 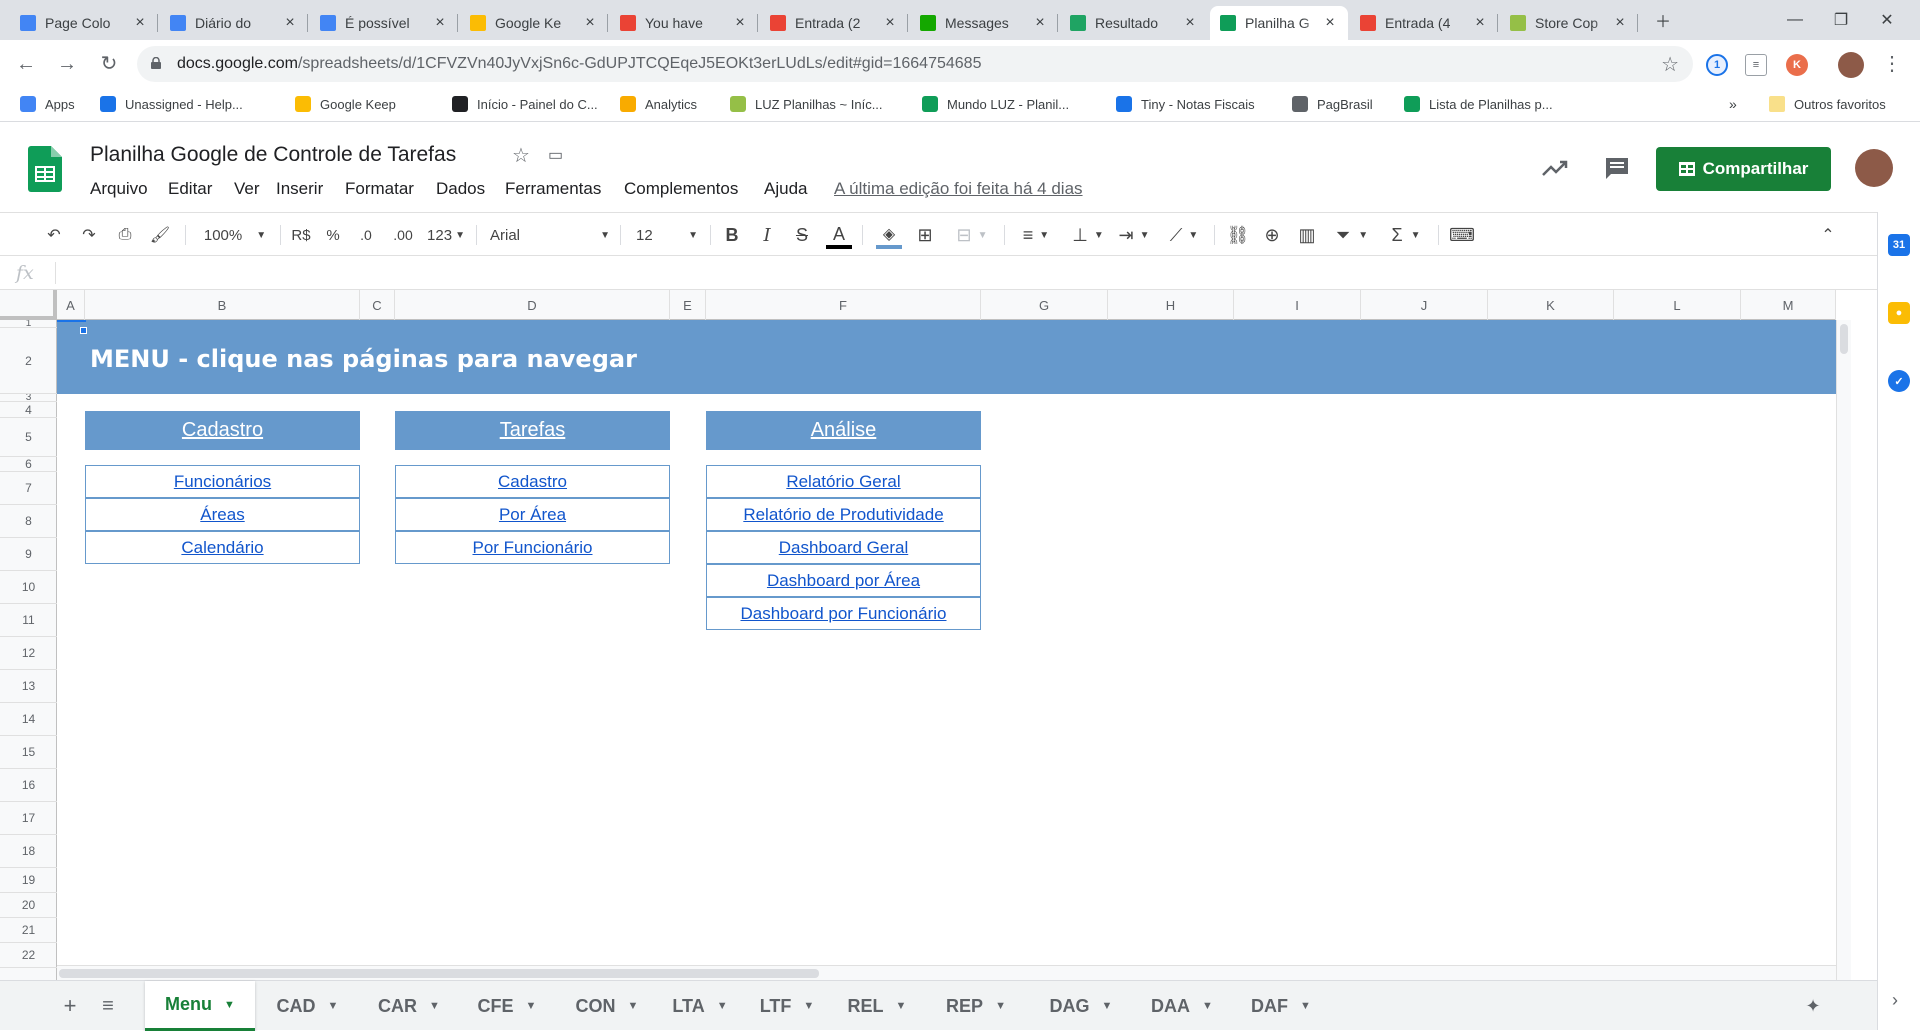 What do you see at coordinates (125, 235) in the screenshot?
I see `print-icon: ⎙` at bounding box center [125, 235].